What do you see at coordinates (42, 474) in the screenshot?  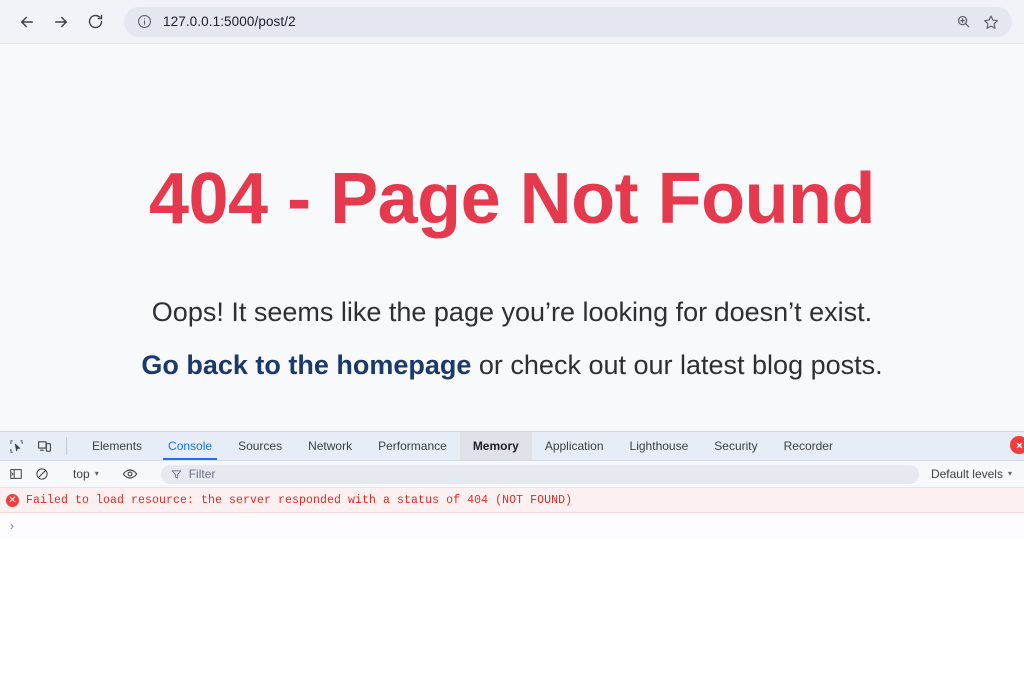 I see `clear-console-icon` at bounding box center [42, 474].